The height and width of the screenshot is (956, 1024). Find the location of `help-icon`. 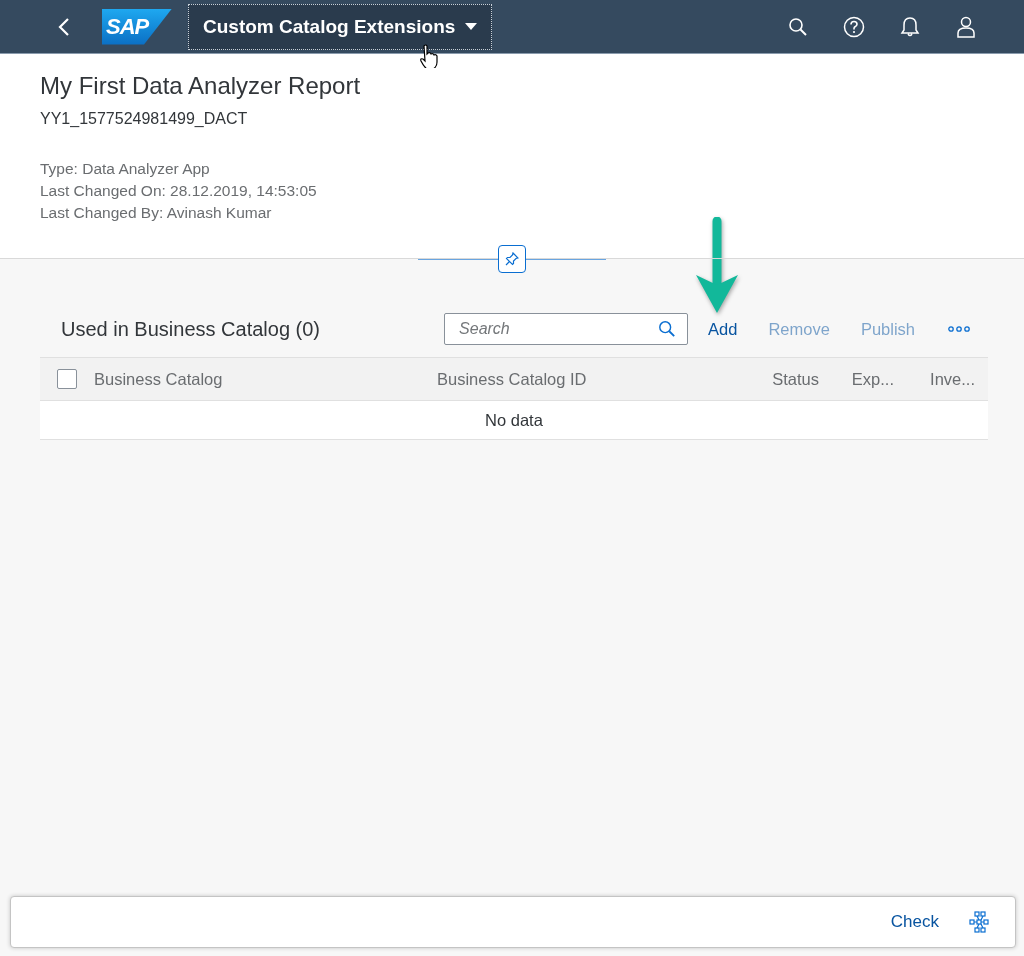

help-icon is located at coordinates (854, 26).